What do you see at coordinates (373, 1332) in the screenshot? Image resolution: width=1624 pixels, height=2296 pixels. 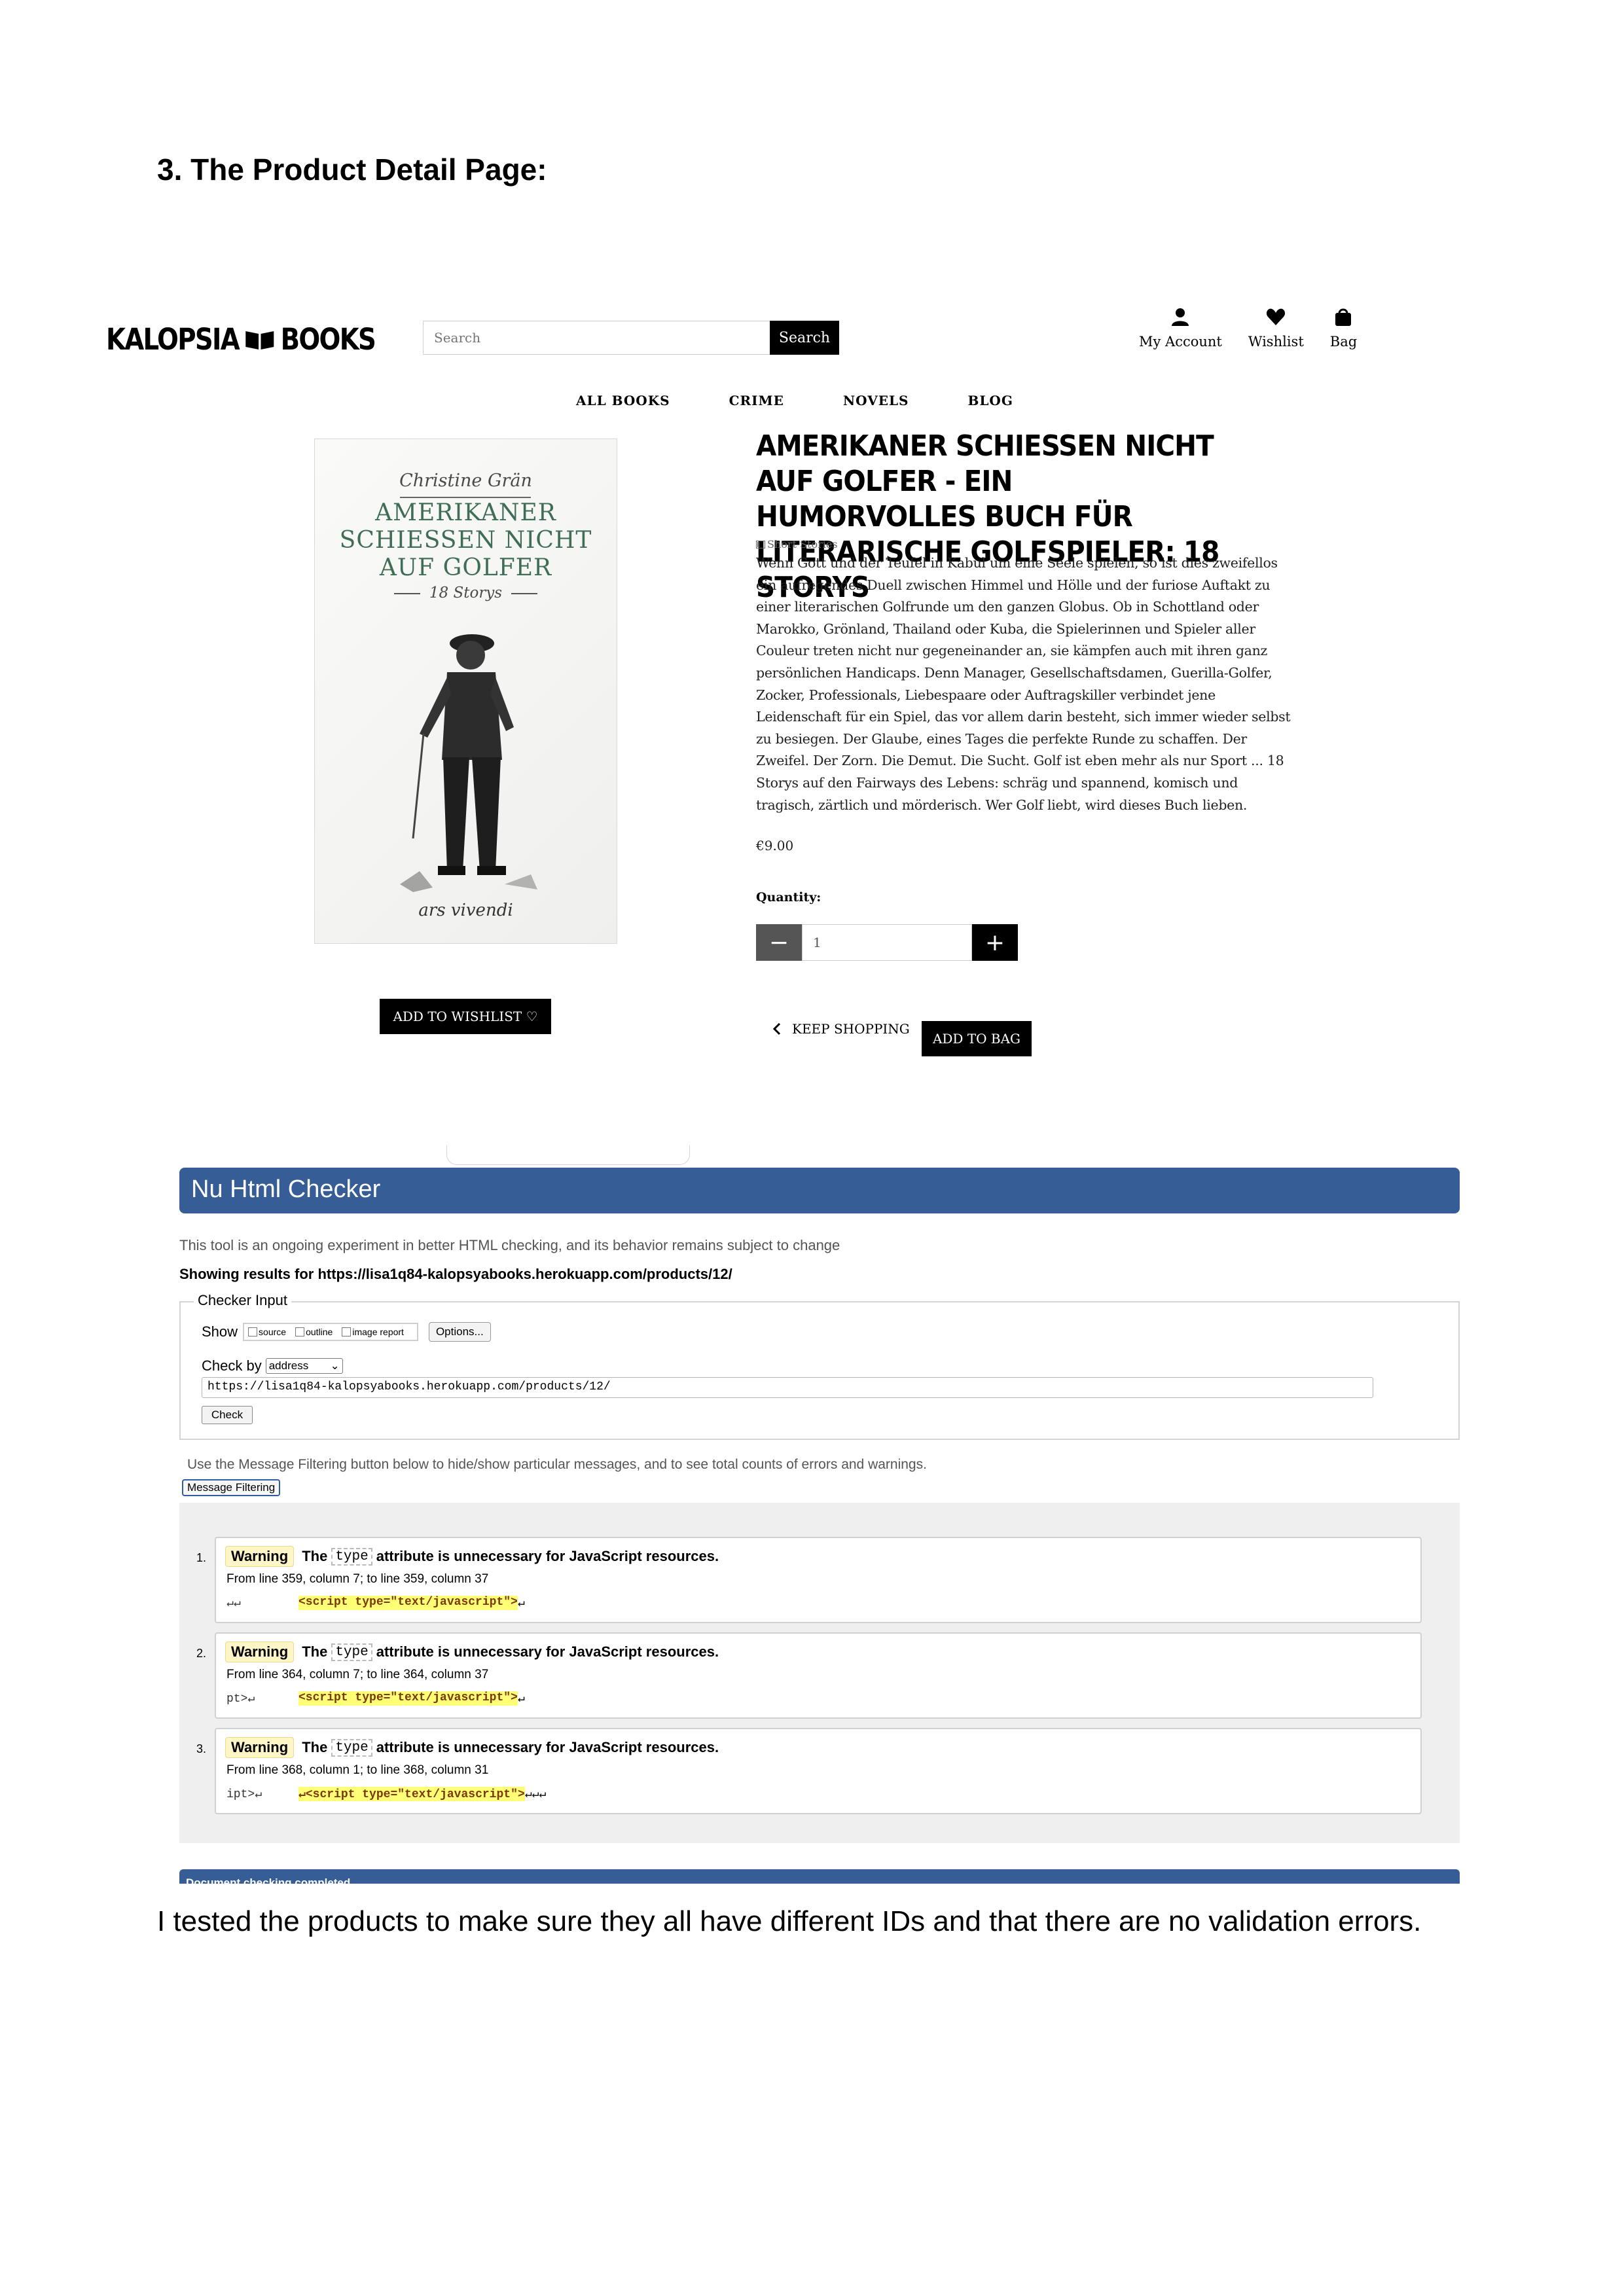 I see `show-image-report-option: image report` at bounding box center [373, 1332].